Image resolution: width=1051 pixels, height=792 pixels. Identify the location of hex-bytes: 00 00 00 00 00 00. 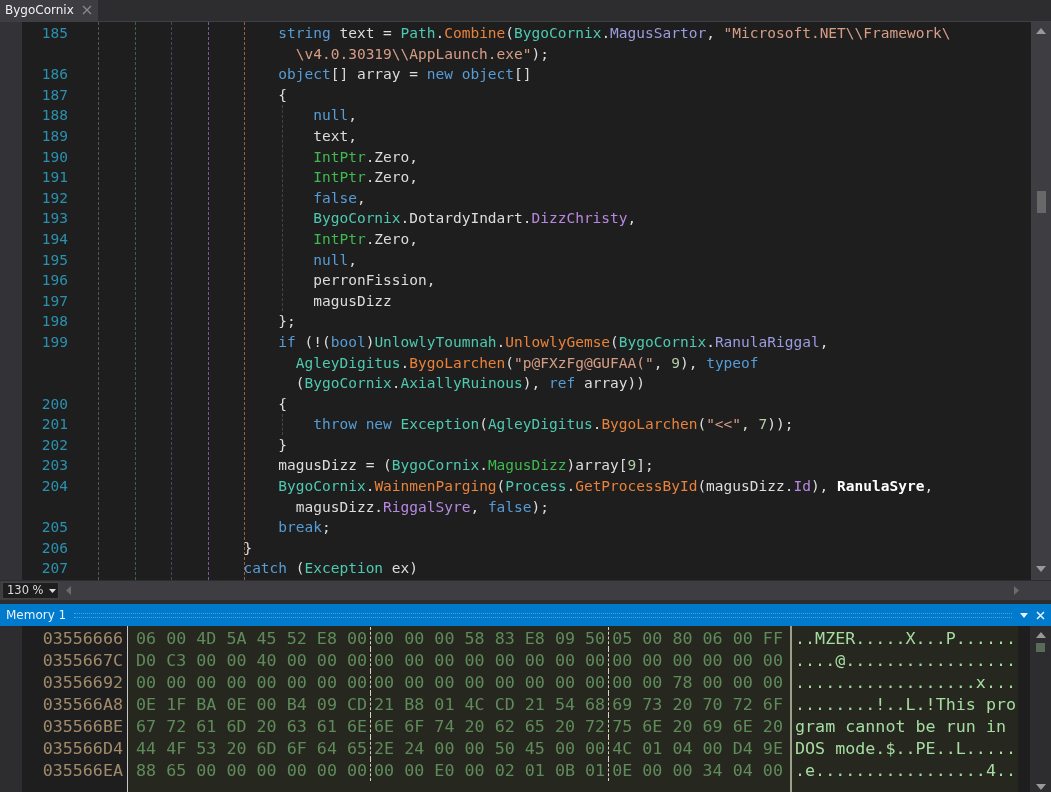
(697, 660).